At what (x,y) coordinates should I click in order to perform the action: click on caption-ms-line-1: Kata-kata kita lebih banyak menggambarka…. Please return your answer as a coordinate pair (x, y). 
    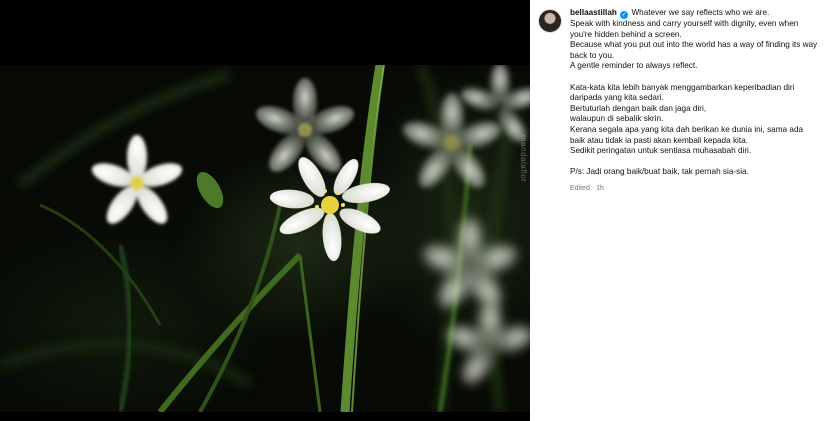
    Looking at the image, I should click on (682, 92).